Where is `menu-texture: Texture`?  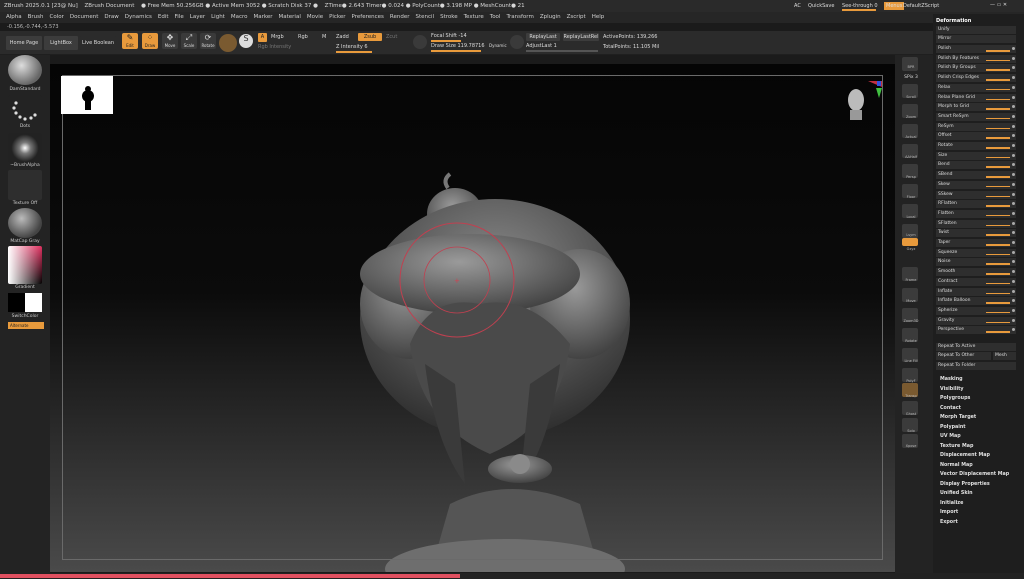
menu-texture: Texture is located at coordinates (474, 17).